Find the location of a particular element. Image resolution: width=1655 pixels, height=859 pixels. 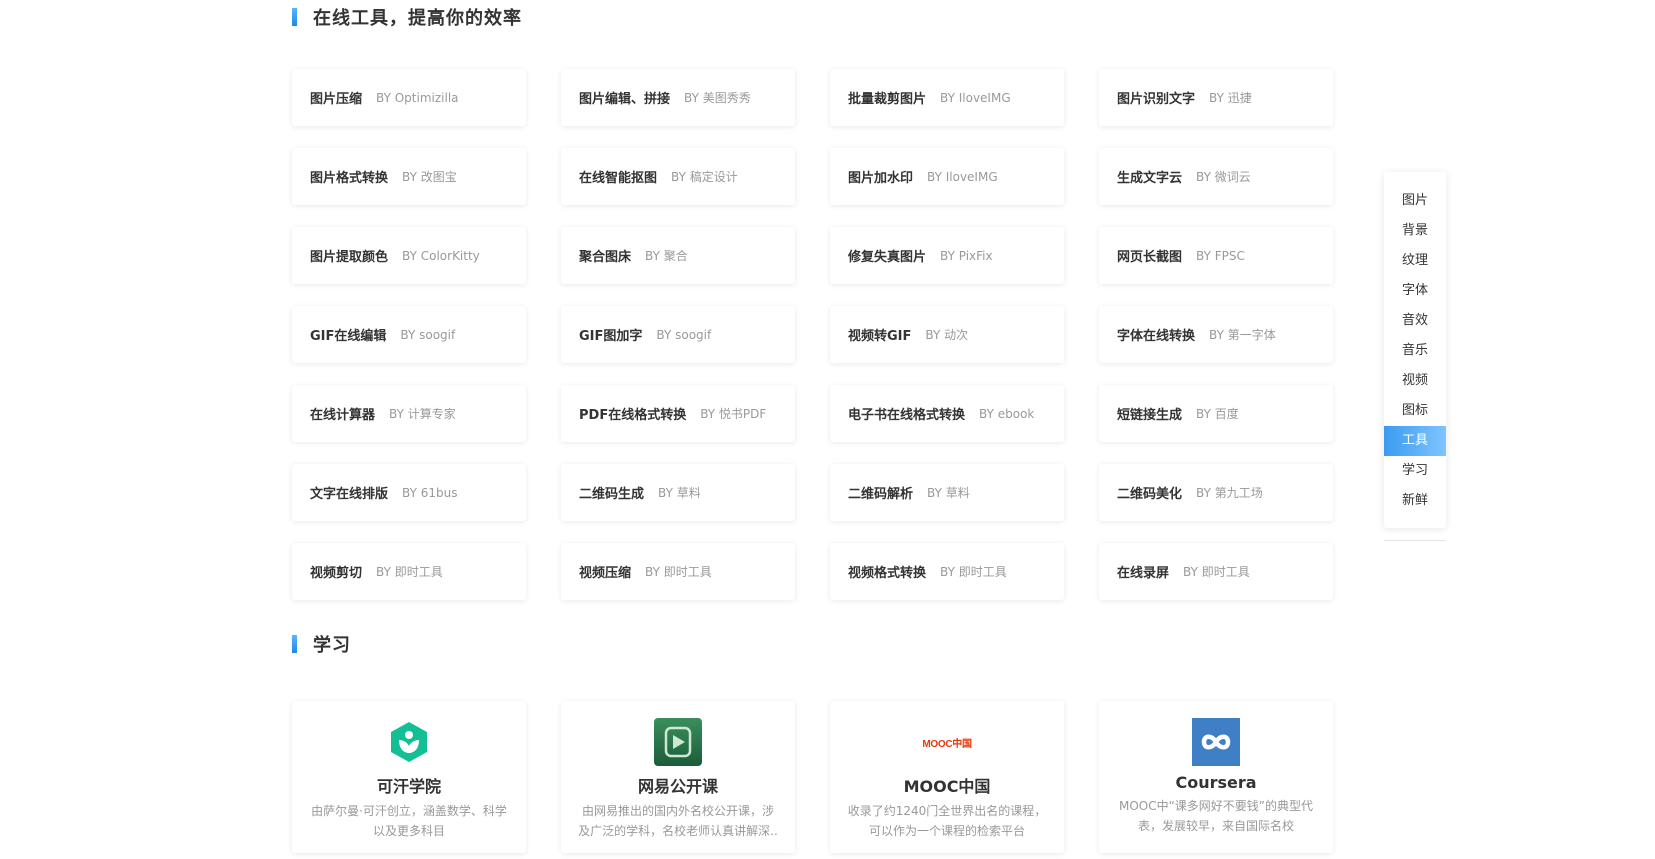

tool-card: GIF在线编辑 BY soogif is located at coordinates (409, 334).